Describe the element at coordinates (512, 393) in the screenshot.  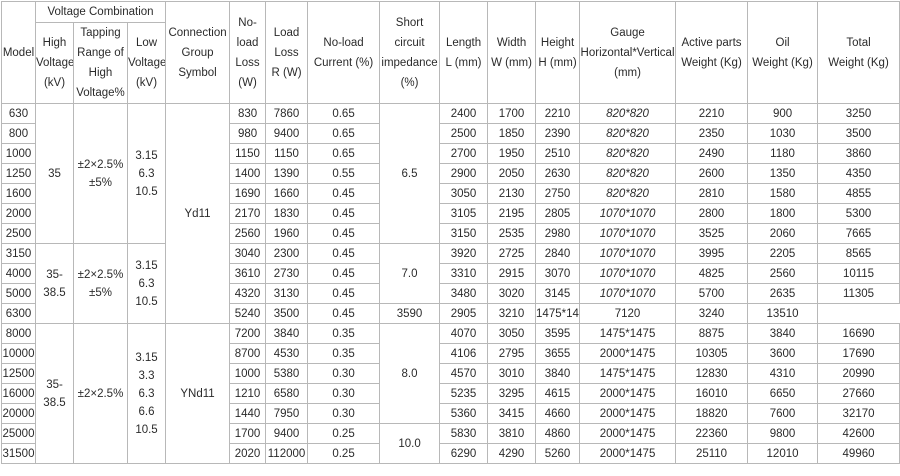
I see `cell-width: 3295` at that location.